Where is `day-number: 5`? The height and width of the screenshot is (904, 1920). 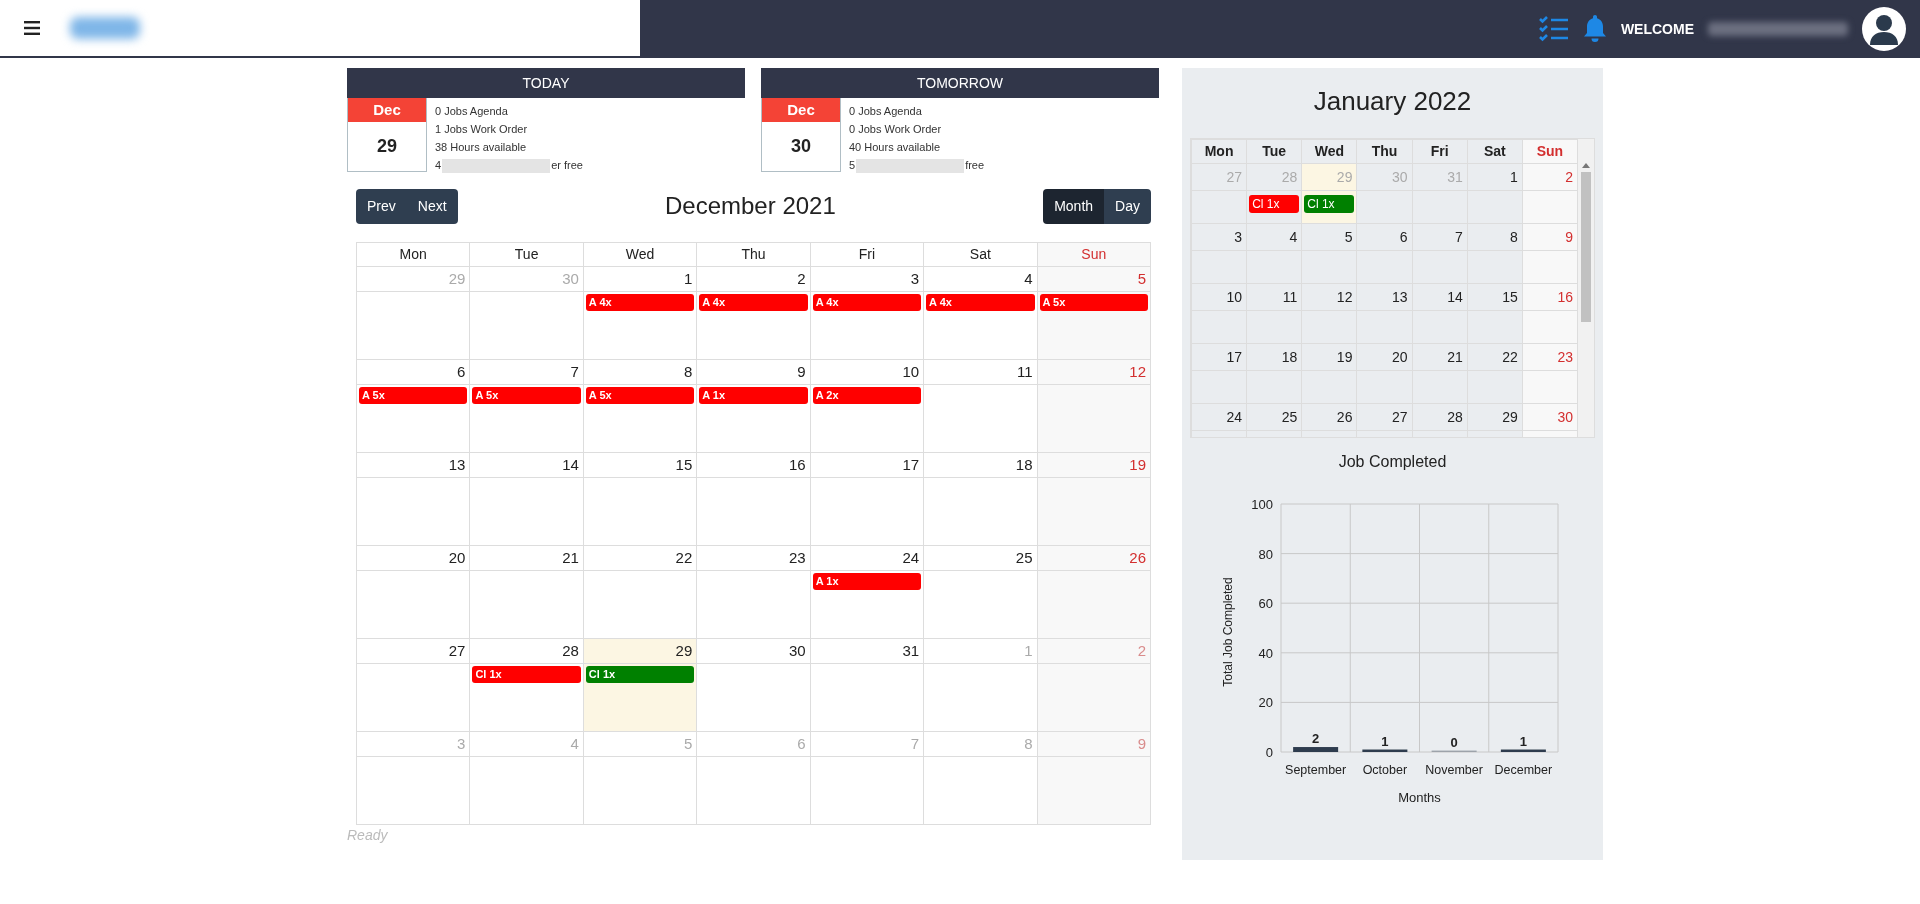
day-number: 5 is located at coordinates (1094, 279).